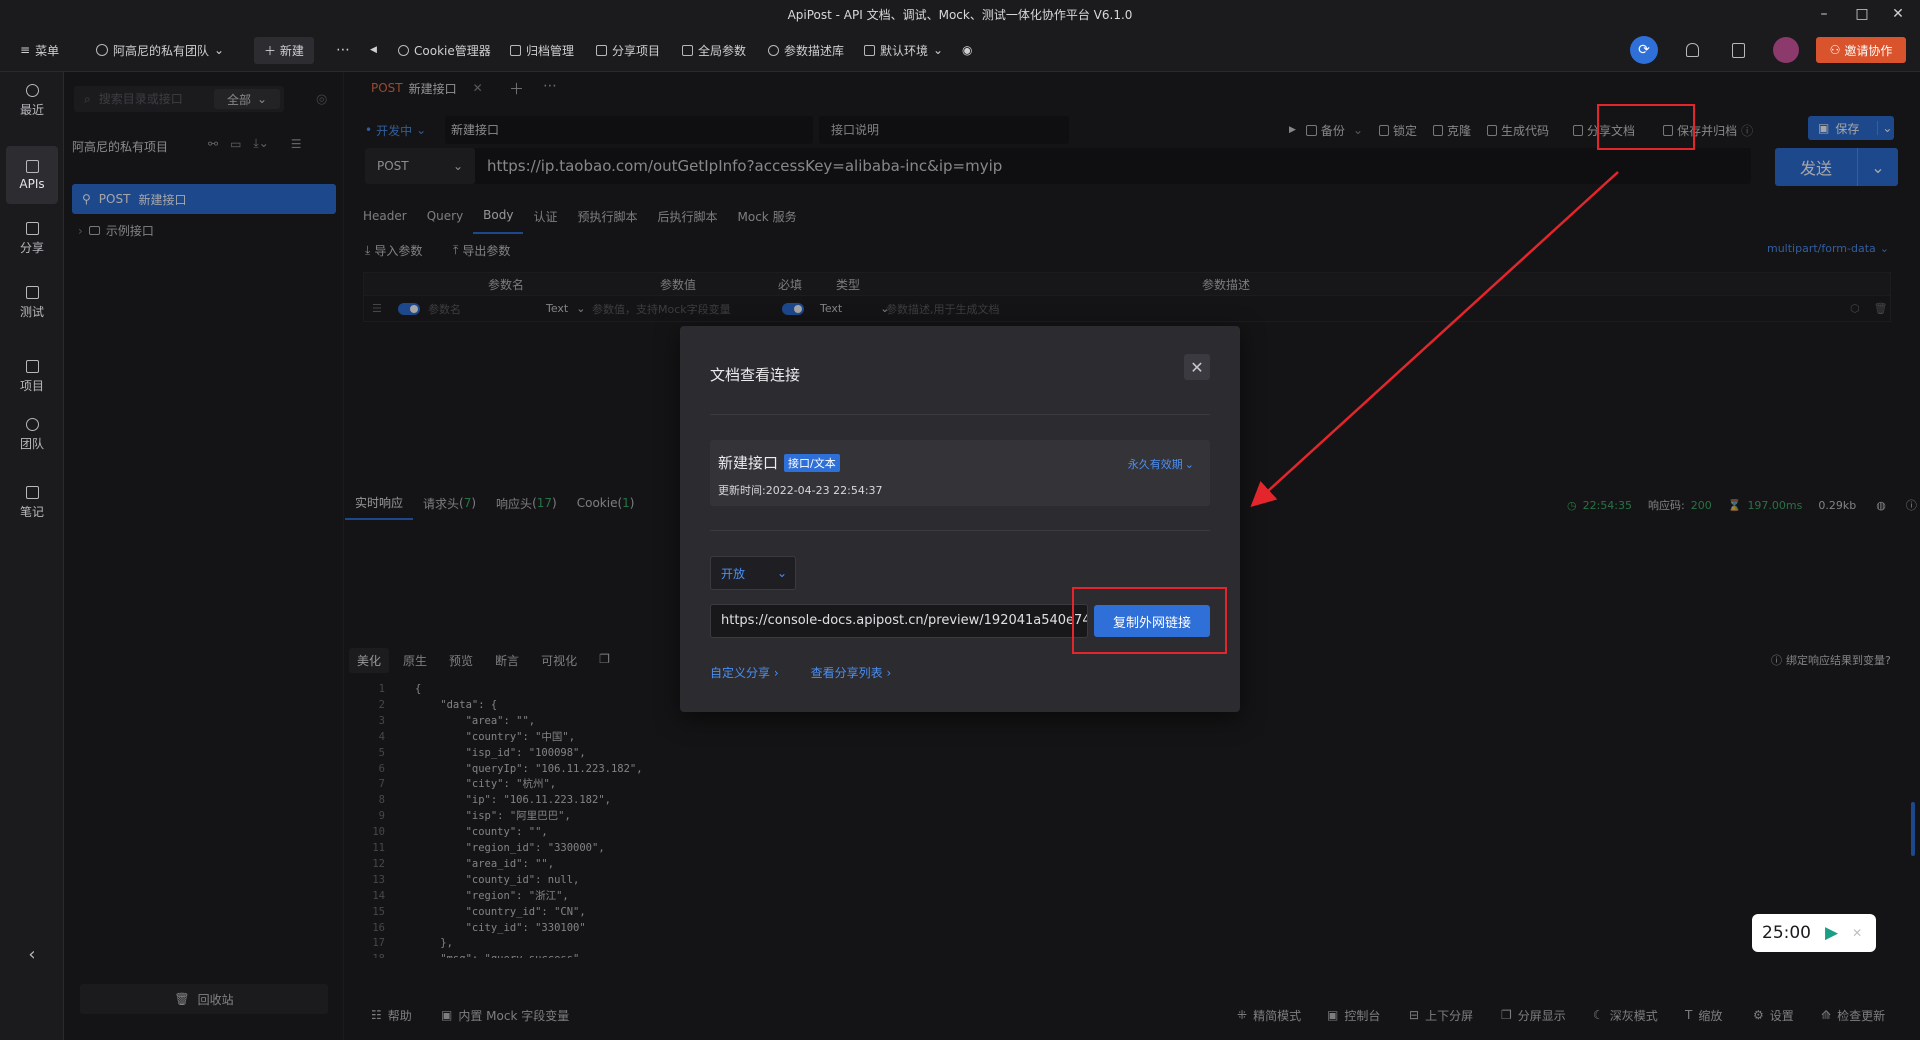  What do you see at coordinates (1786, 933) in the screenshot?
I see `timer-value: 25:00` at bounding box center [1786, 933].